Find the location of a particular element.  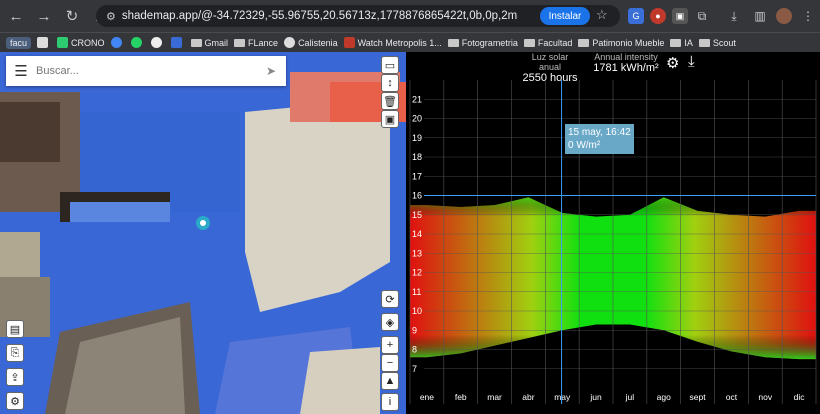

bookmark-label: facu is located at coordinates (19, 42).